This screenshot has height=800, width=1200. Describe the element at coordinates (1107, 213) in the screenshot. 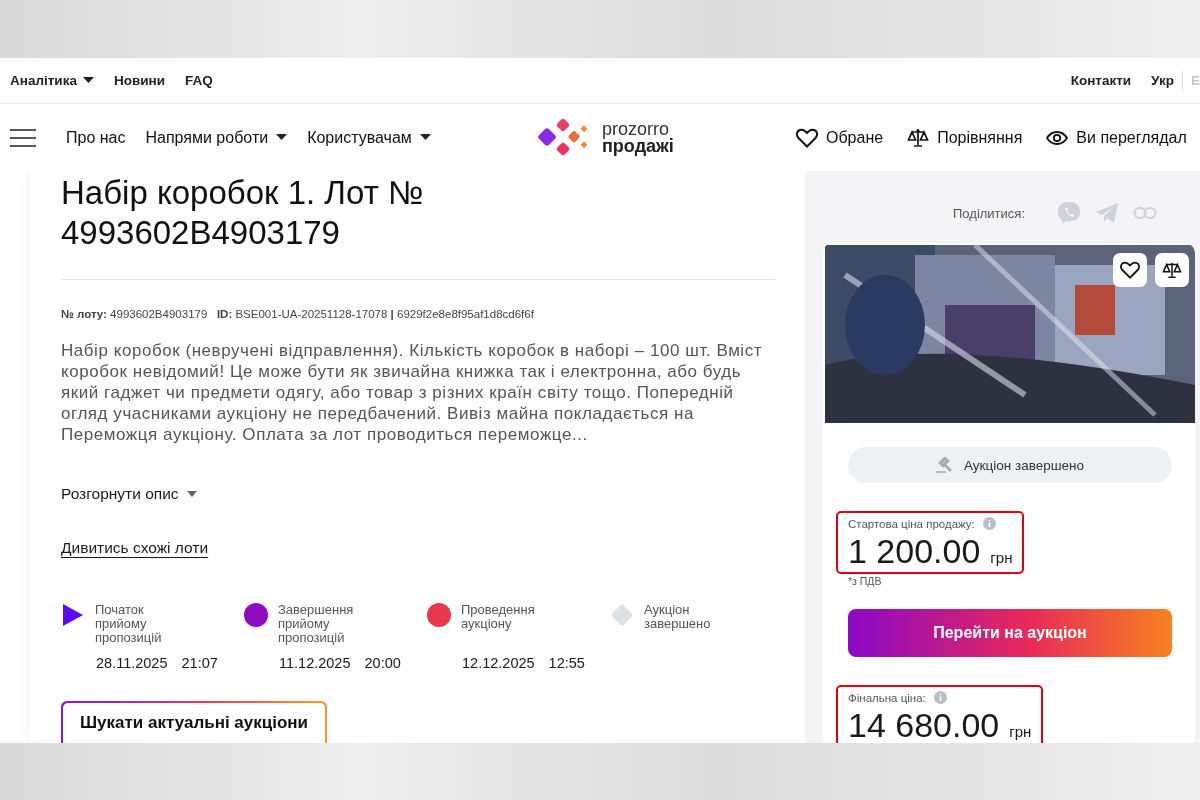

I see `paper-plane-icon` at that location.